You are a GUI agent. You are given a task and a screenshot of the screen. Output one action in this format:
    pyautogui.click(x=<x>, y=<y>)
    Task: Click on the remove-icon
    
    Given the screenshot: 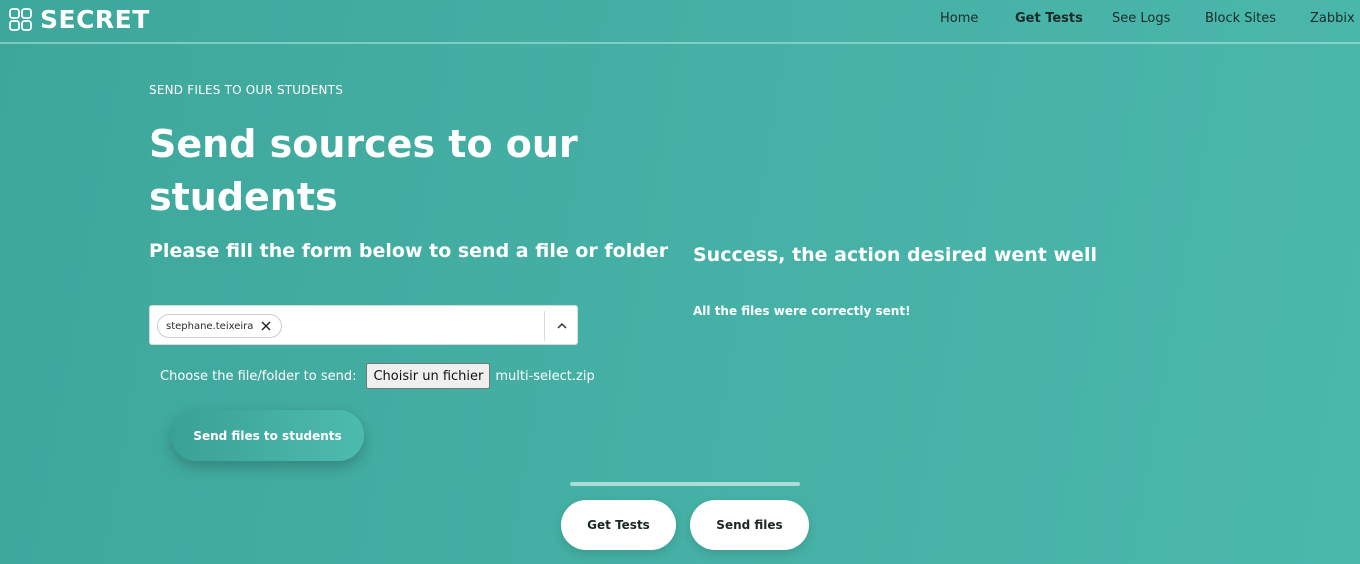 What is the action you would take?
    pyautogui.click(x=266, y=326)
    